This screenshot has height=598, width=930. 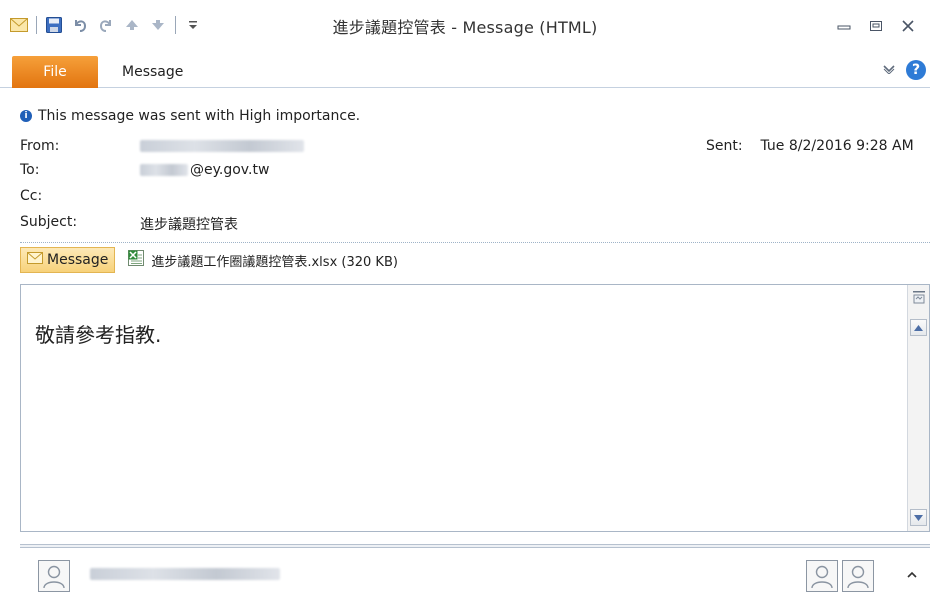 I want to click on from-label: From:, so click(x=40, y=146).